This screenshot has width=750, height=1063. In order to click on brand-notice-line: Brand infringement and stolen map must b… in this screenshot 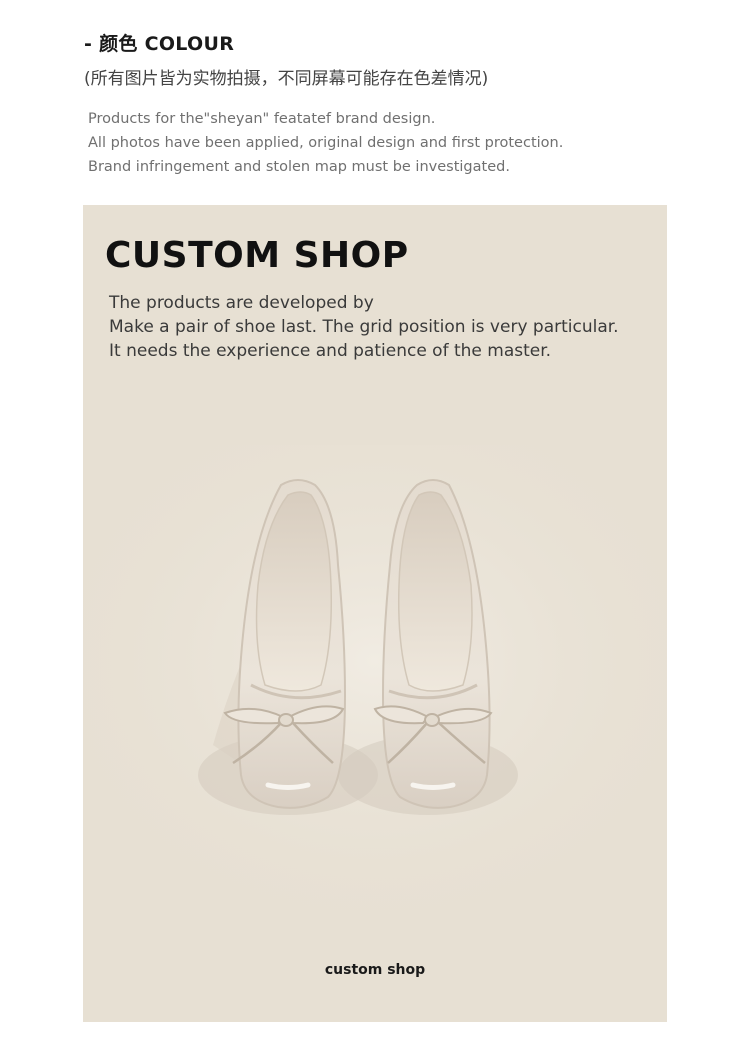, I will do `click(299, 167)`.